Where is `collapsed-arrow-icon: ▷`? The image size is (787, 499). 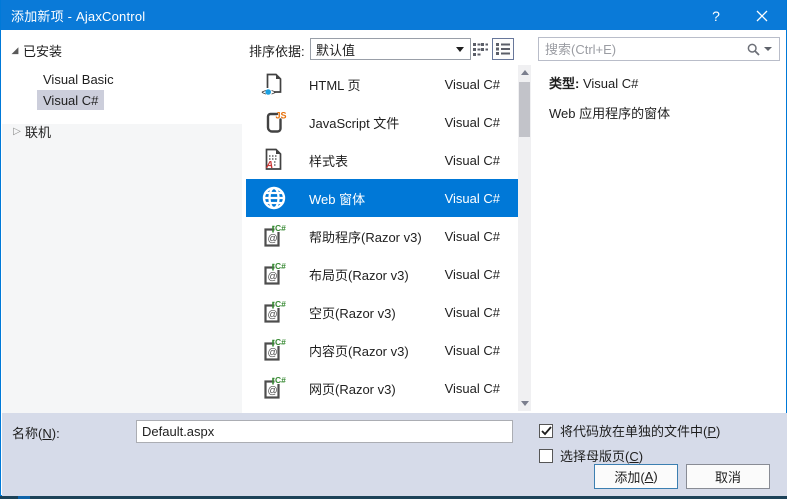 collapsed-arrow-icon: ▷ is located at coordinates (17, 131).